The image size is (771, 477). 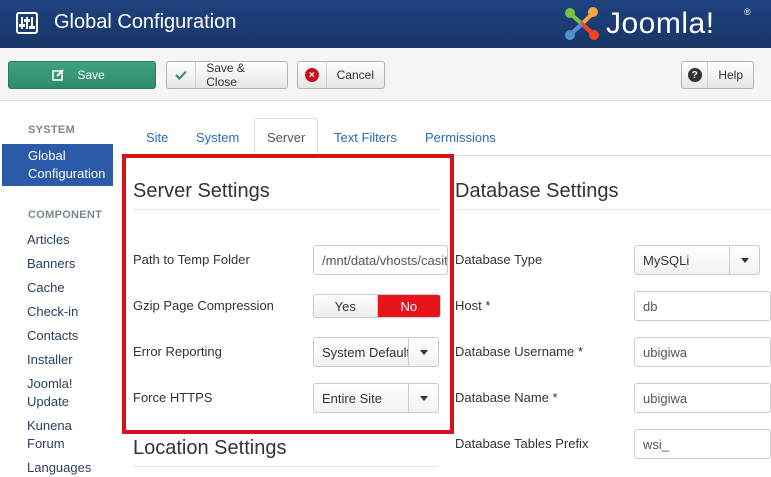 I want to click on logo-wordmark: Joomla!, so click(x=660, y=23).